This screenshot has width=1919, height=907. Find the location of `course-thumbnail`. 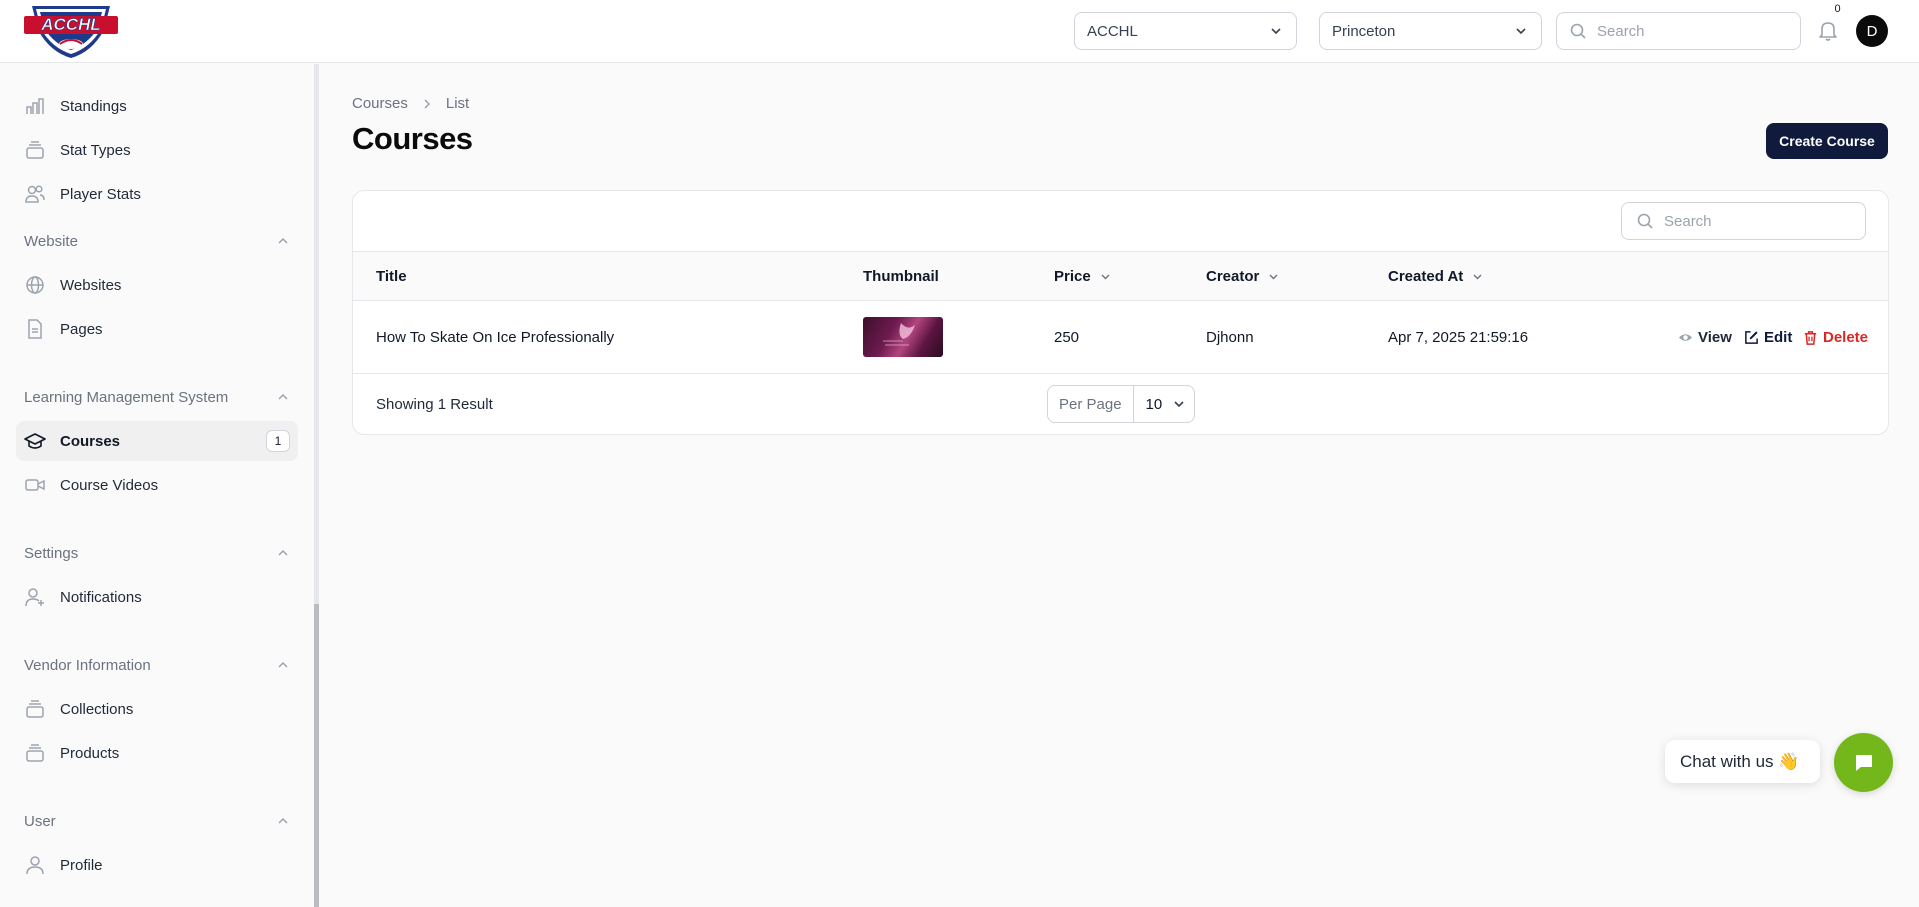

course-thumbnail is located at coordinates (903, 337).